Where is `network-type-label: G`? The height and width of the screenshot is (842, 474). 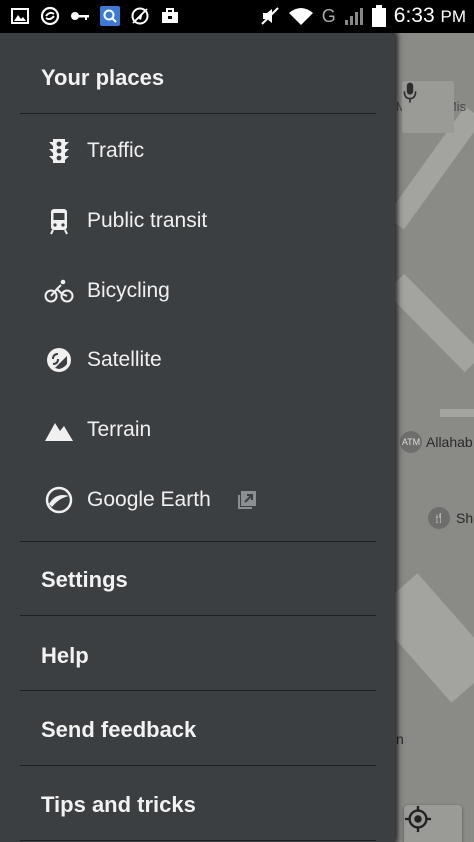 network-type-label: G is located at coordinates (328, 15).